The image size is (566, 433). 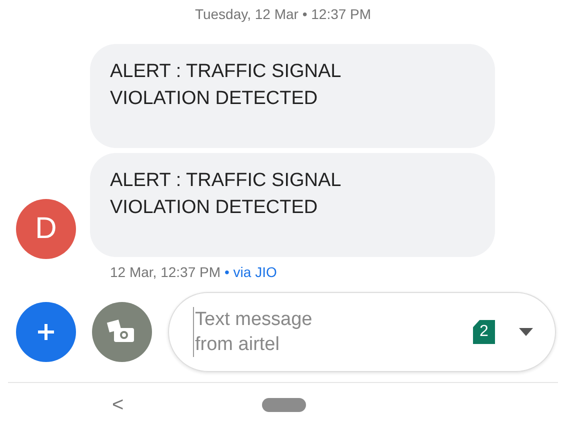 What do you see at coordinates (484, 332) in the screenshot?
I see `sim-badge: 2` at bounding box center [484, 332].